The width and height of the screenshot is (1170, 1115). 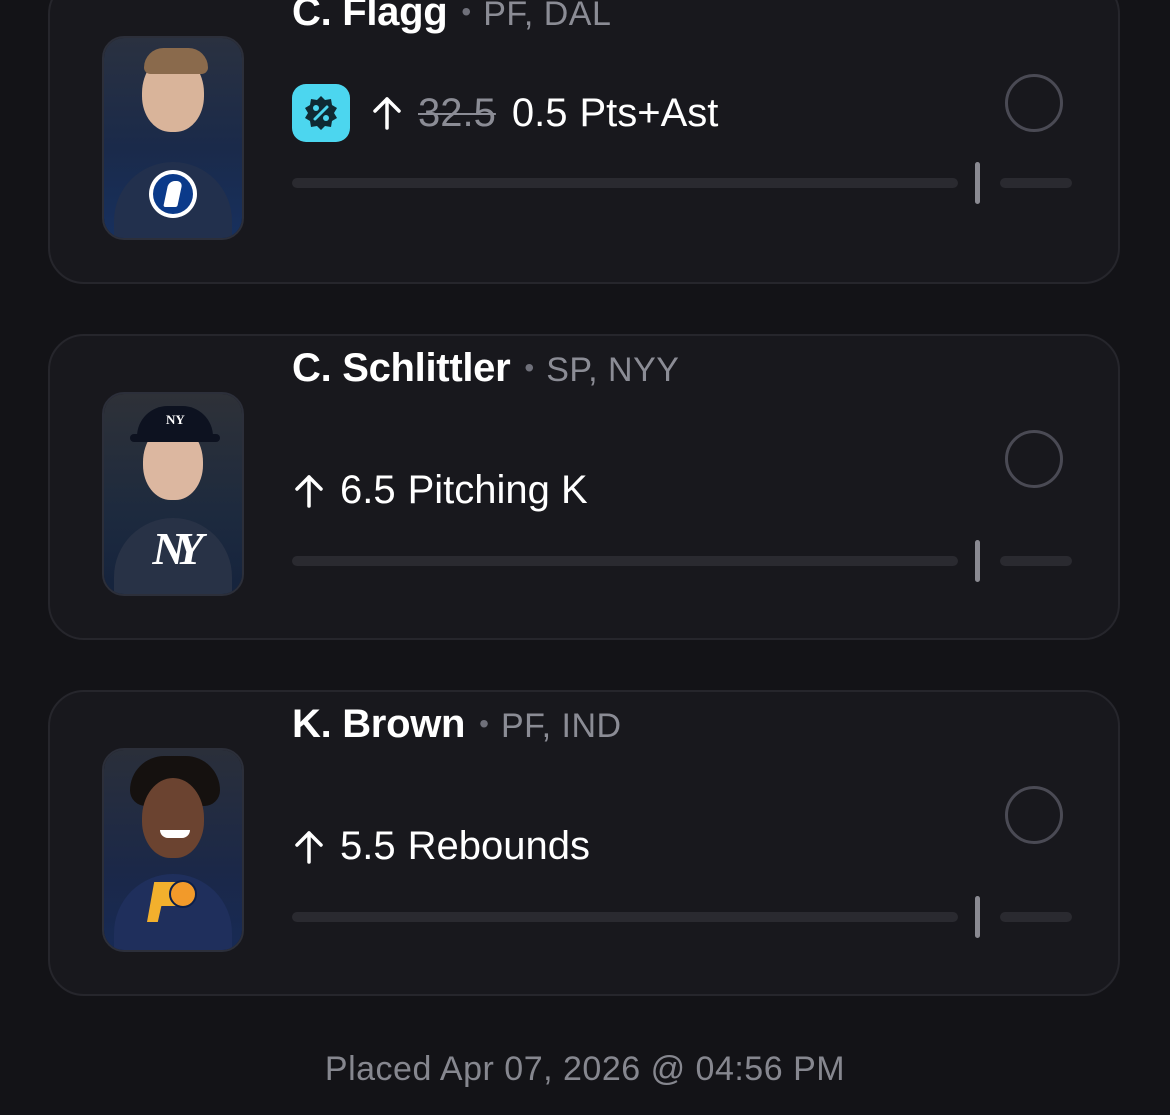 I want to click on stat-type: Pts+Ast, so click(x=649, y=112).